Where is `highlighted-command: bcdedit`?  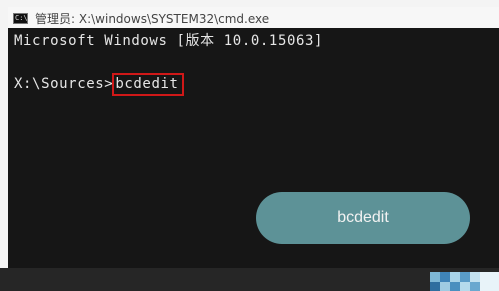
highlighted-command: bcdedit is located at coordinates (148, 84).